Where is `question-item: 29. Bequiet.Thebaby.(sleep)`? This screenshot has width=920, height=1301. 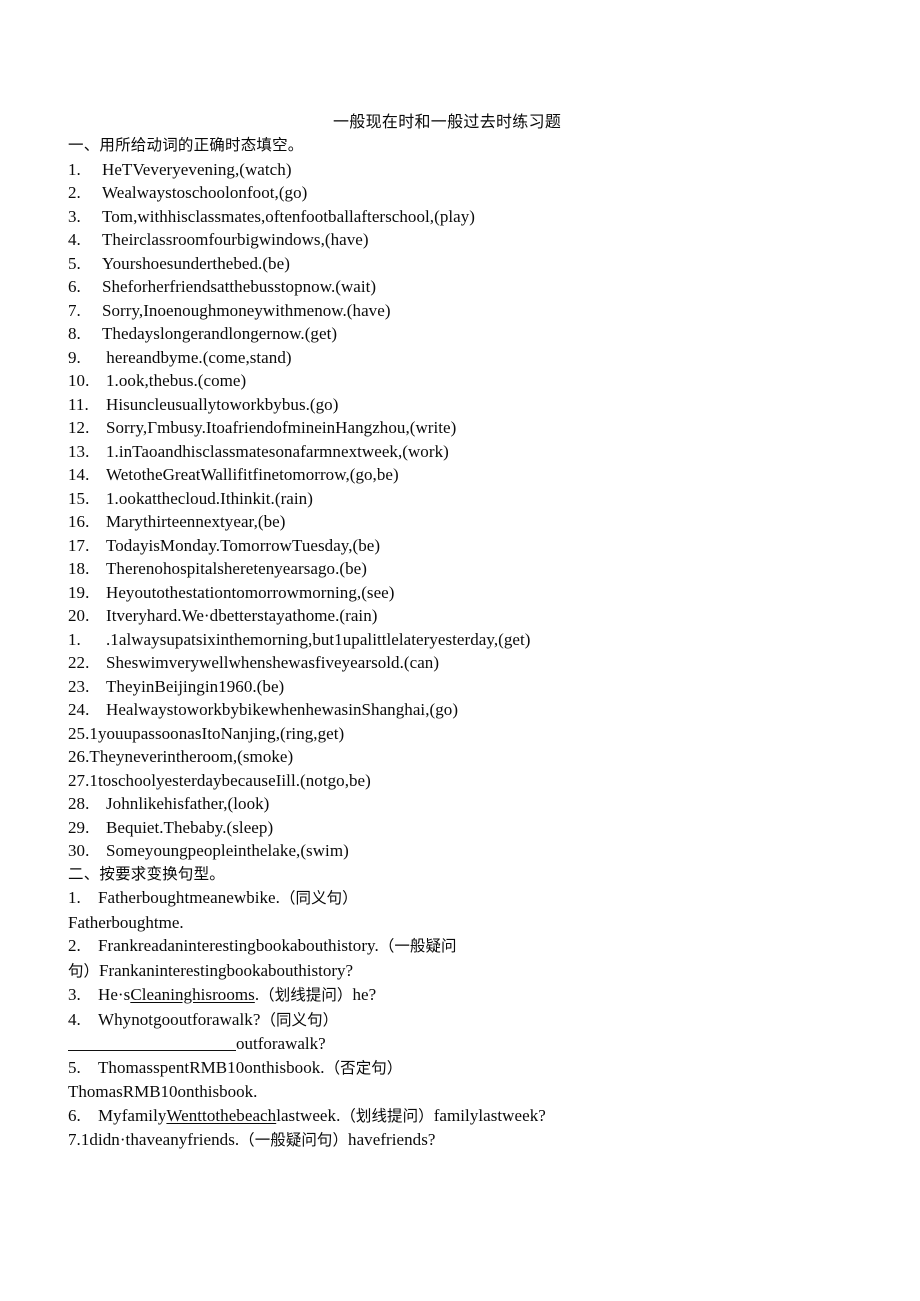 question-item: 29. Bequiet.Thebaby.(sleep) is located at coordinates (463, 828).